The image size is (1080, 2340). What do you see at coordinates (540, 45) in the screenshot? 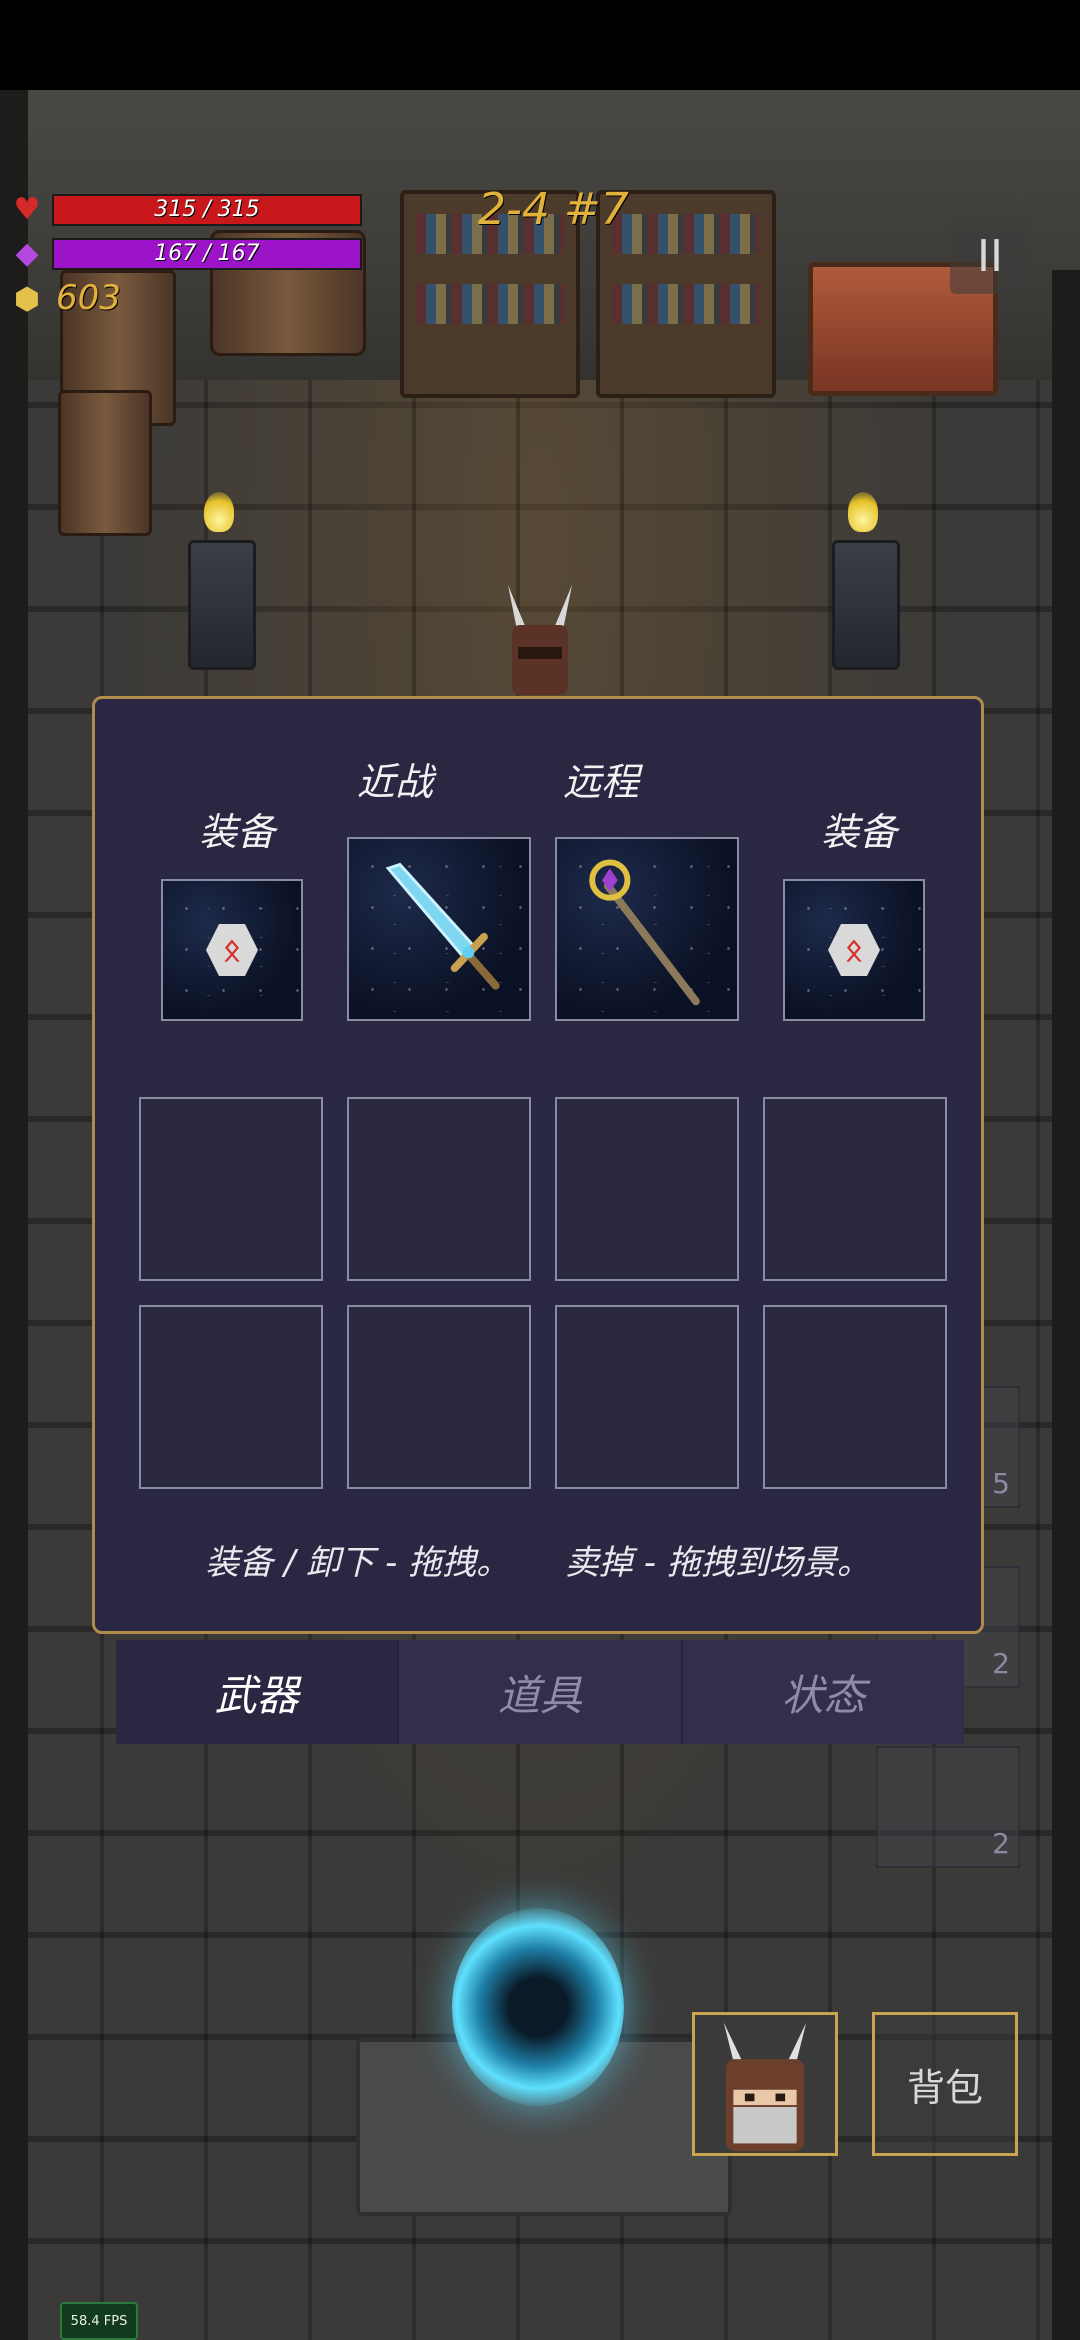
I see `status-bar` at bounding box center [540, 45].